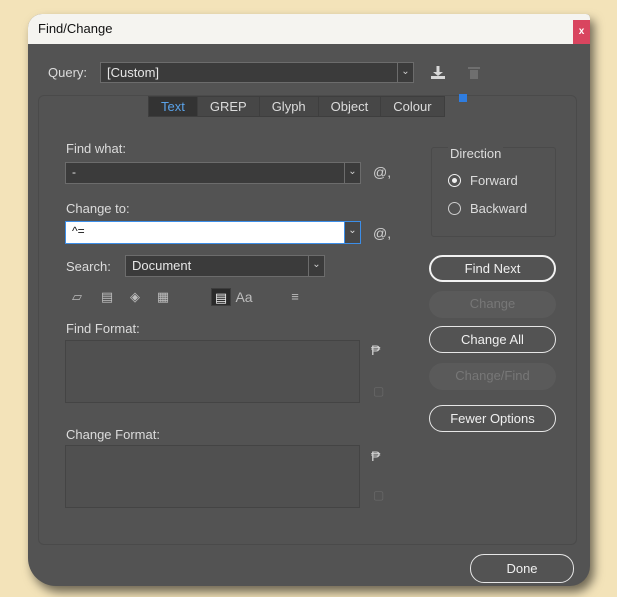 The width and height of the screenshot is (617, 597). Describe the element at coordinates (375, 350) in the screenshot. I see `specify-find-format-icon: ₱` at that location.